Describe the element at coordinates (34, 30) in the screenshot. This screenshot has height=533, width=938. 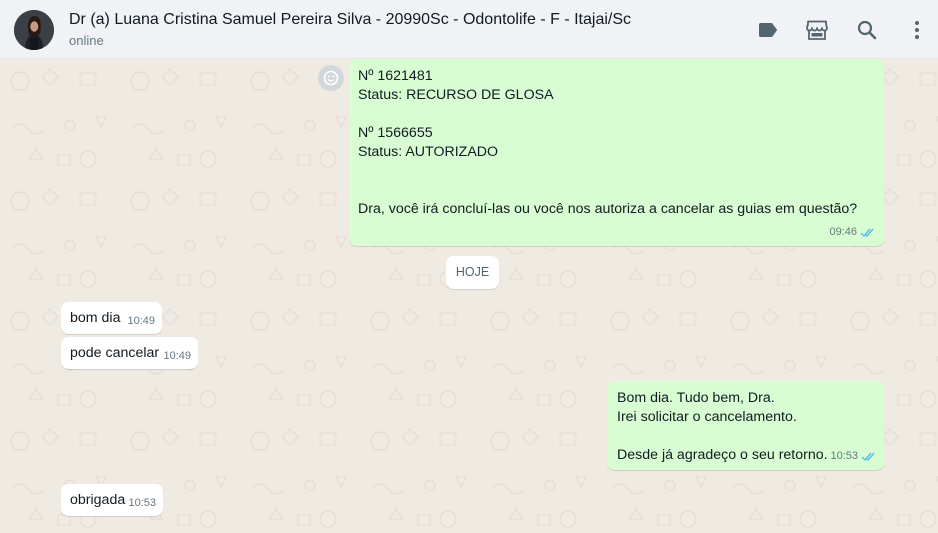
I see `contact-avatar` at that location.